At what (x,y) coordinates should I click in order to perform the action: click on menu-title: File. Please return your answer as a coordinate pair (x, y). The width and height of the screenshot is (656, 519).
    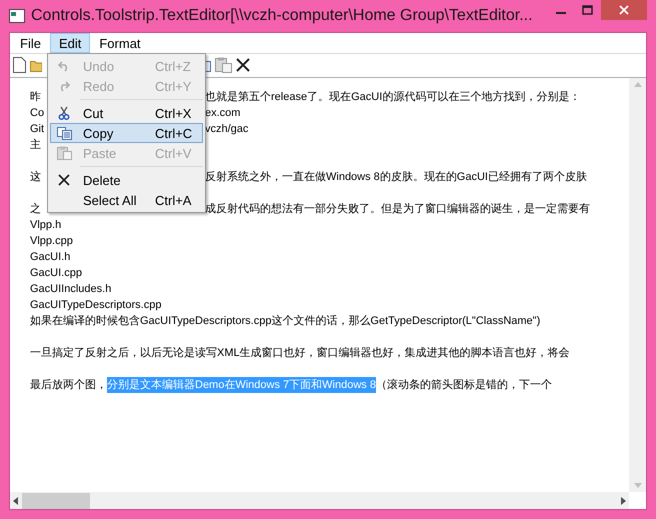
    Looking at the image, I should click on (30, 43).